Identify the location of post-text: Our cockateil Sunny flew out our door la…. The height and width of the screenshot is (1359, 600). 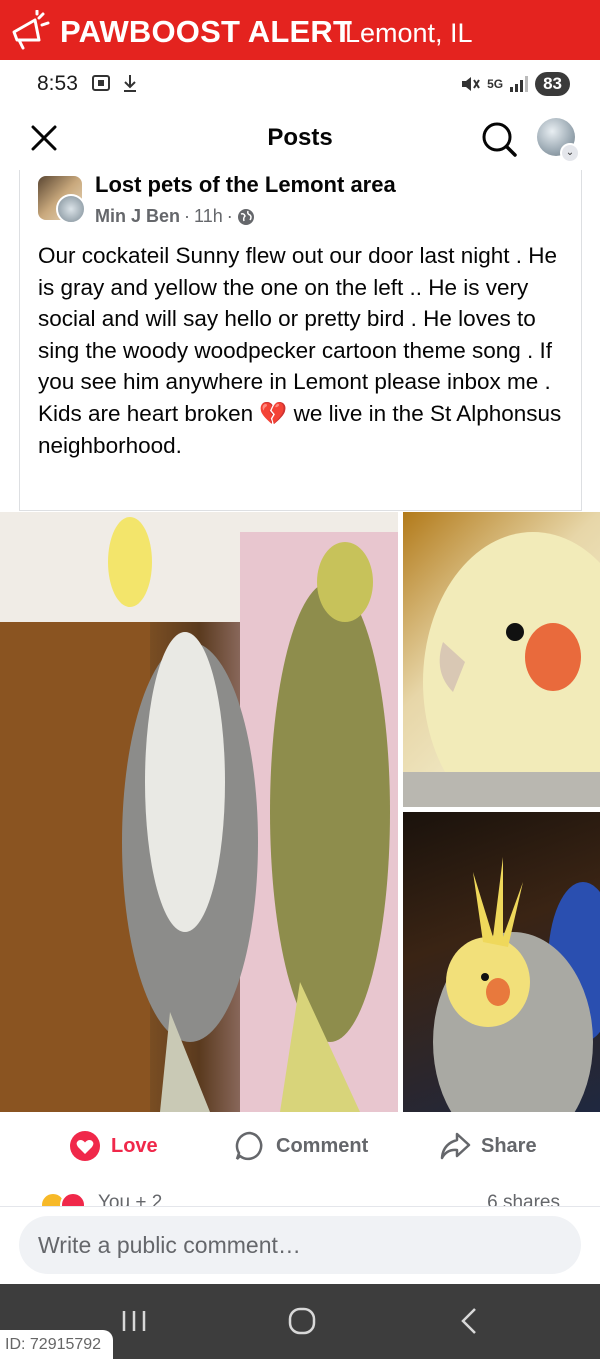
(300, 350).